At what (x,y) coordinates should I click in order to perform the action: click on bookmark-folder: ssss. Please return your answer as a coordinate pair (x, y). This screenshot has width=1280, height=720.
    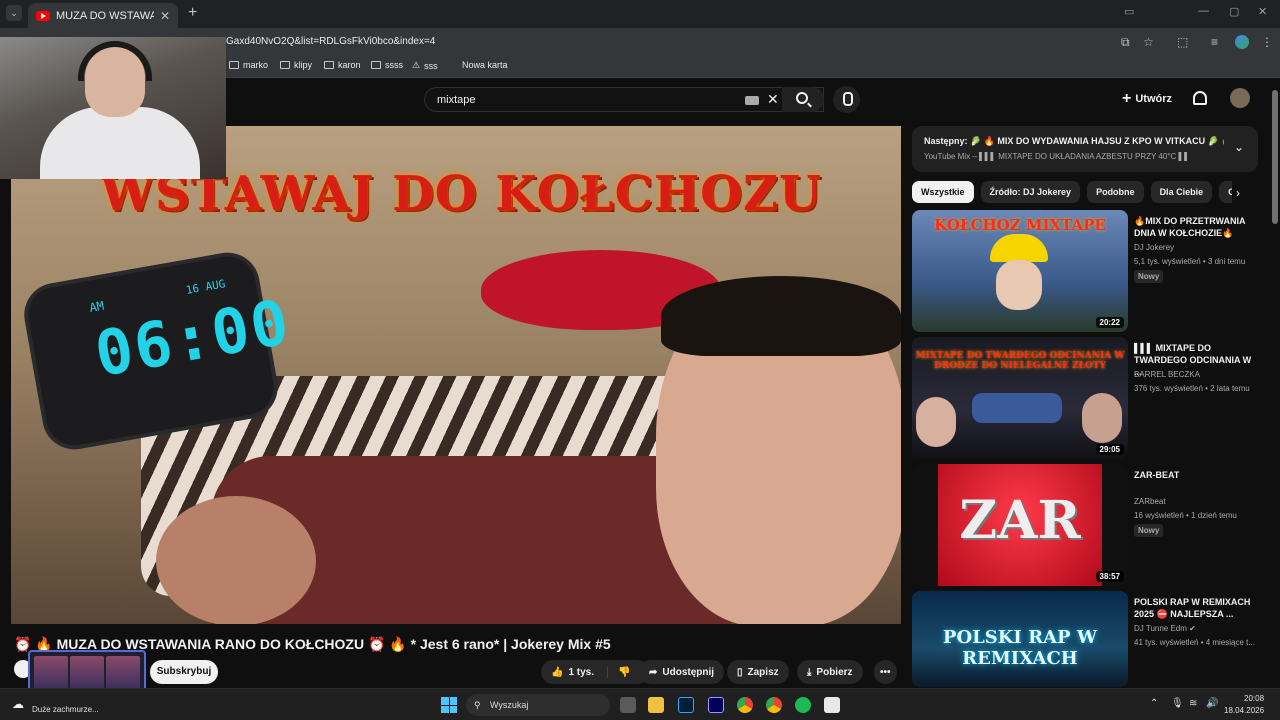
    Looking at the image, I should click on (387, 65).